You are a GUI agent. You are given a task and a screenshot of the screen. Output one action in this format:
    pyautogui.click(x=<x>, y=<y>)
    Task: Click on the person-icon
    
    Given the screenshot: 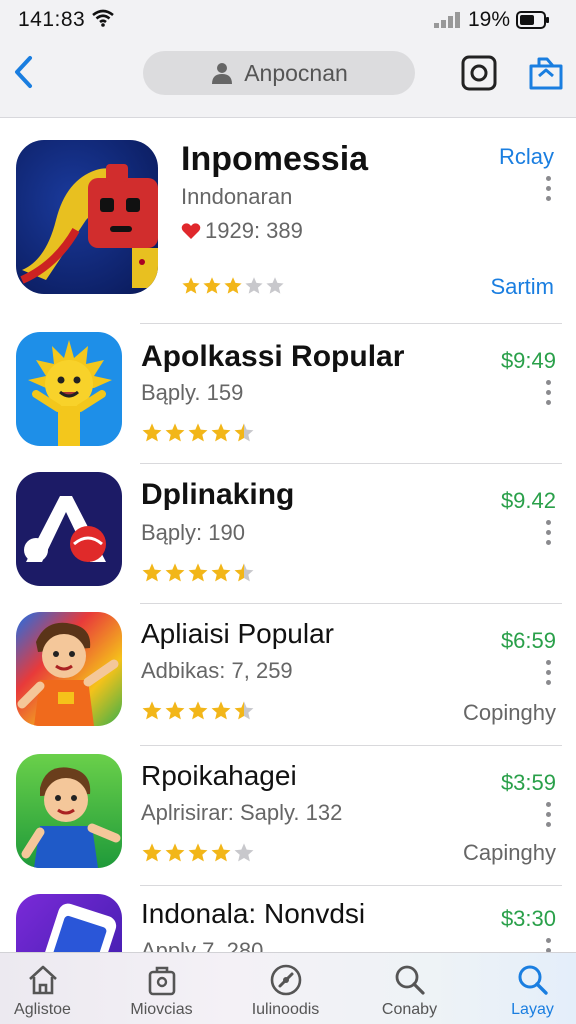 What is the action you would take?
    pyautogui.click(x=222, y=73)
    